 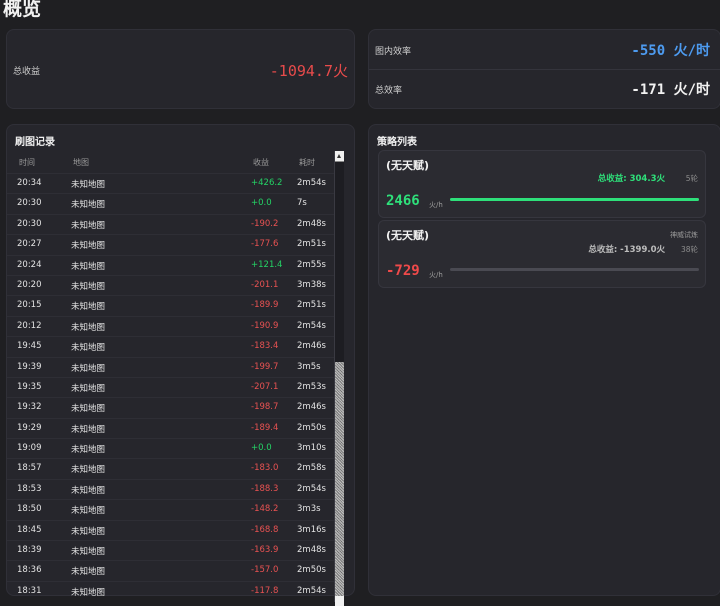 What do you see at coordinates (172, 244) in the screenshot?
I see `run-row: 20:27 未知地图 -177.6 2m51s` at bounding box center [172, 244].